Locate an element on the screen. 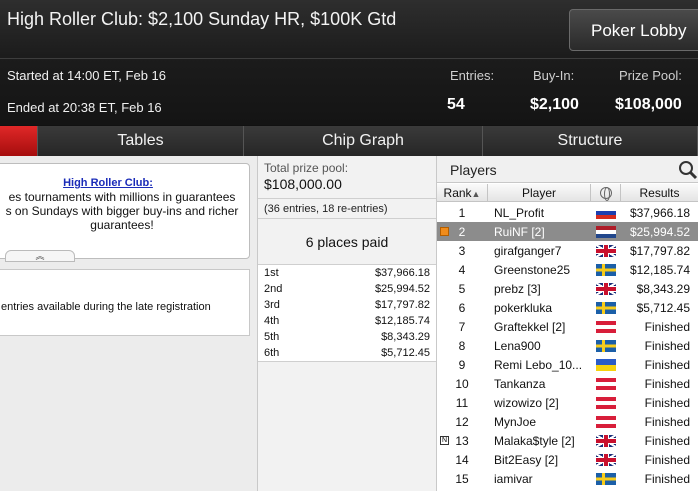 The image size is (698, 491). payout-row: 5th $8,343.29 is located at coordinates (347, 337).